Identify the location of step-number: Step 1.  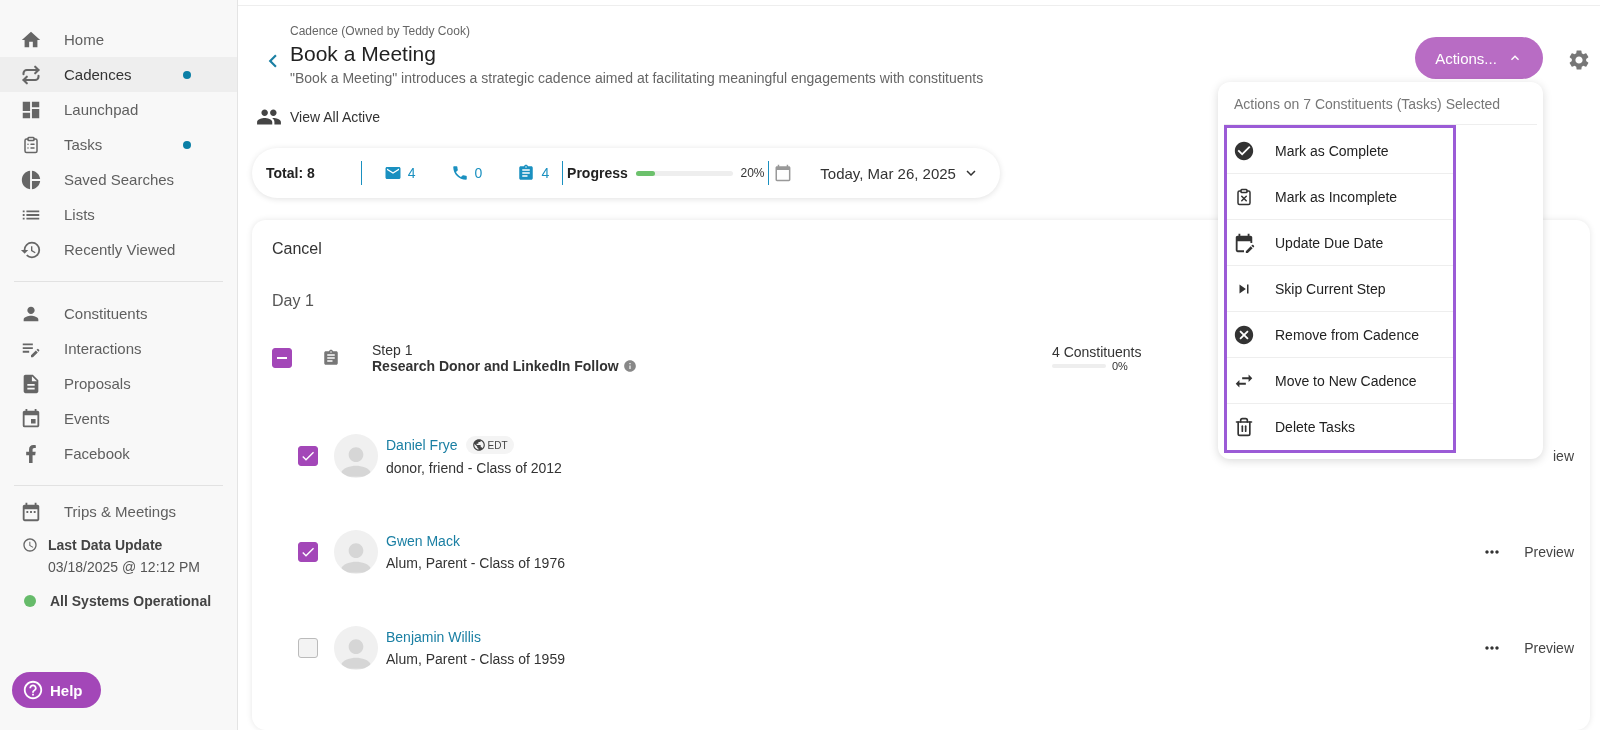
(393, 350).